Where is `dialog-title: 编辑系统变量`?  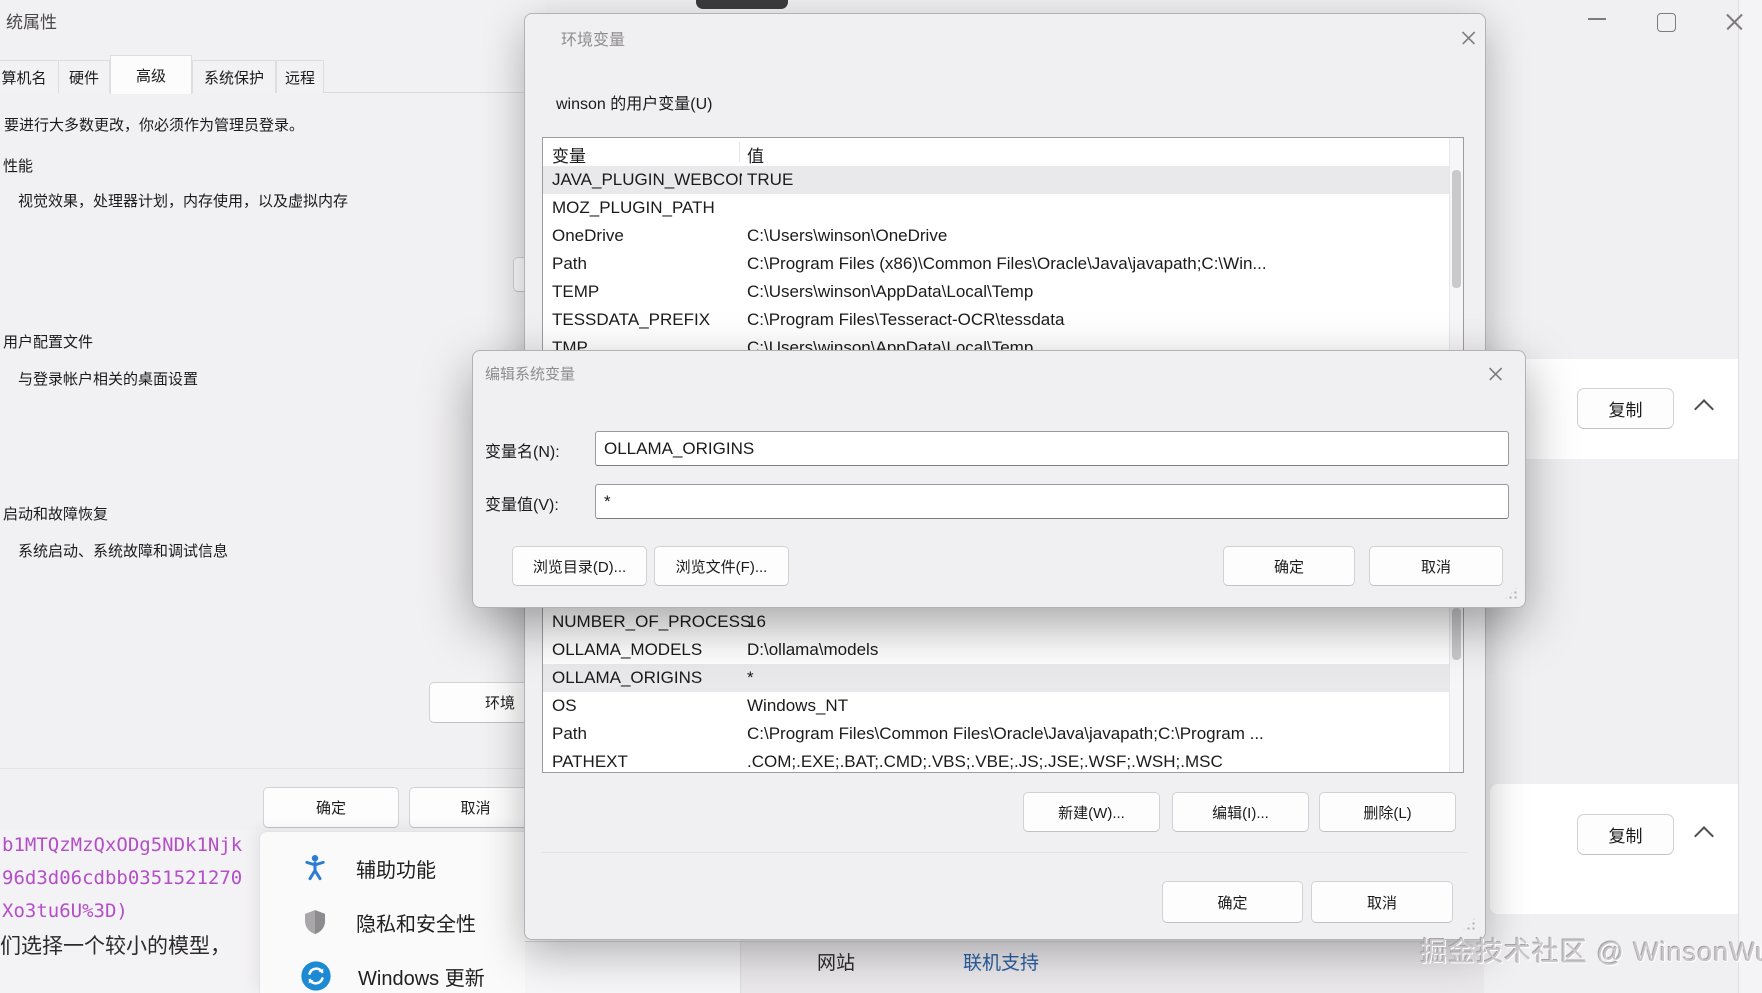 dialog-title: 编辑系统变量 is located at coordinates (530, 374).